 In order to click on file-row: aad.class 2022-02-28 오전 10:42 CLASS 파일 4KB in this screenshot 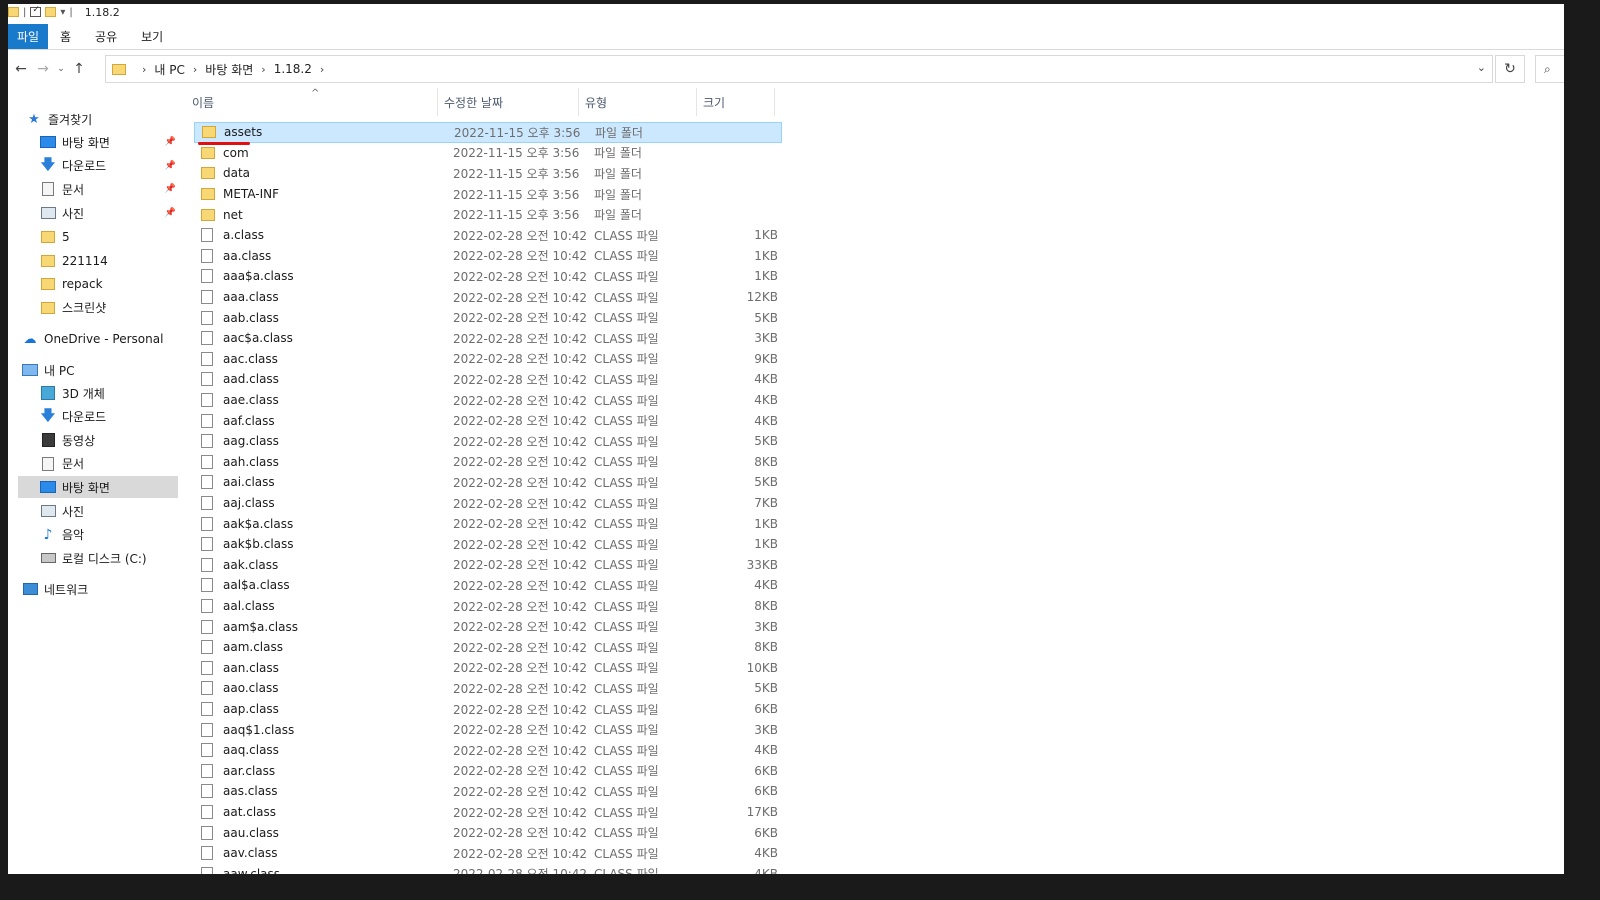, I will do `click(488, 379)`.